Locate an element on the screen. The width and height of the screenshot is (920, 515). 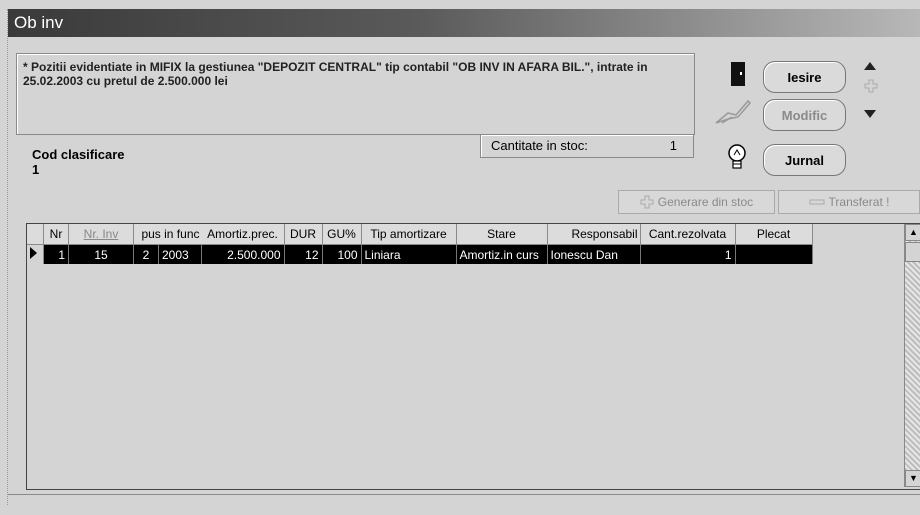
row-pointer is located at coordinates (35, 254).